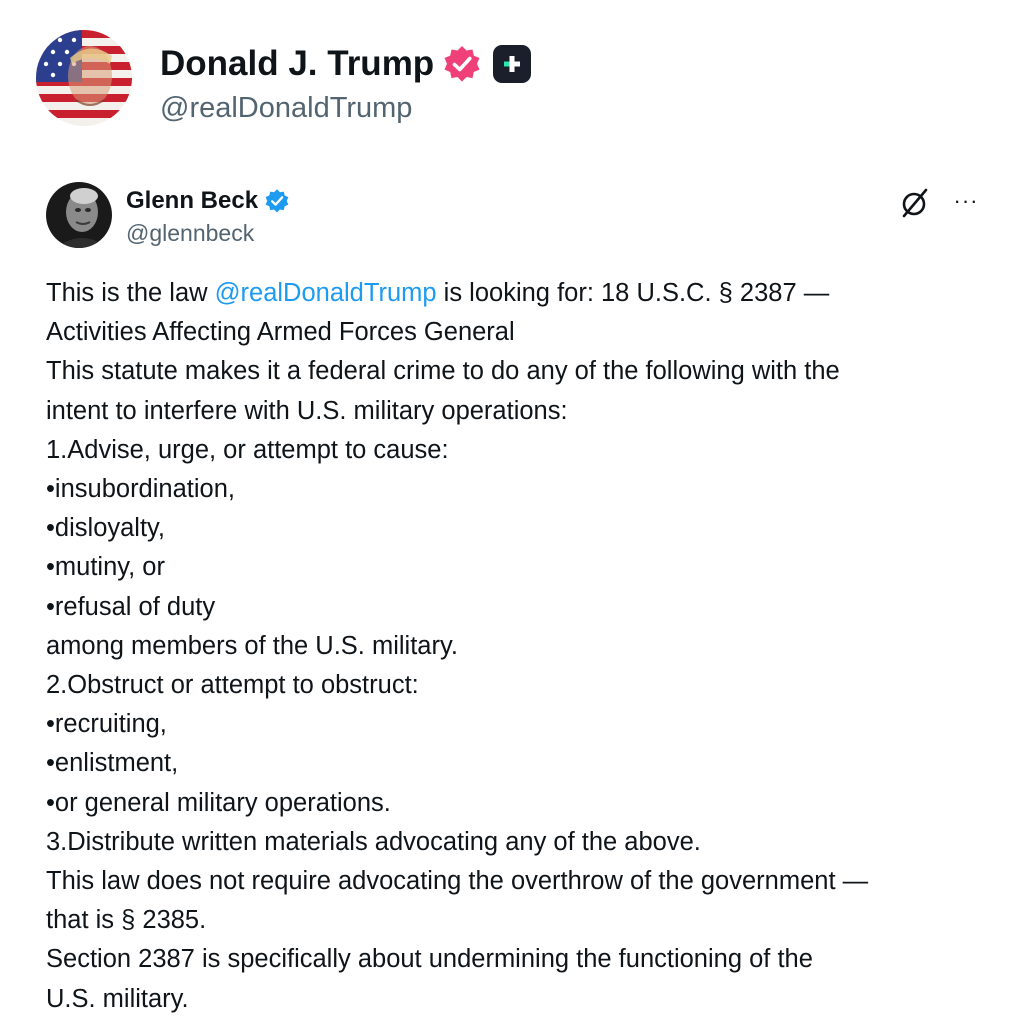 The height and width of the screenshot is (1024, 1024). Describe the element at coordinates (247, 449) in the screenshot. I see `post-line: 1.Advise, urge, or attempt to cause:` at that location.